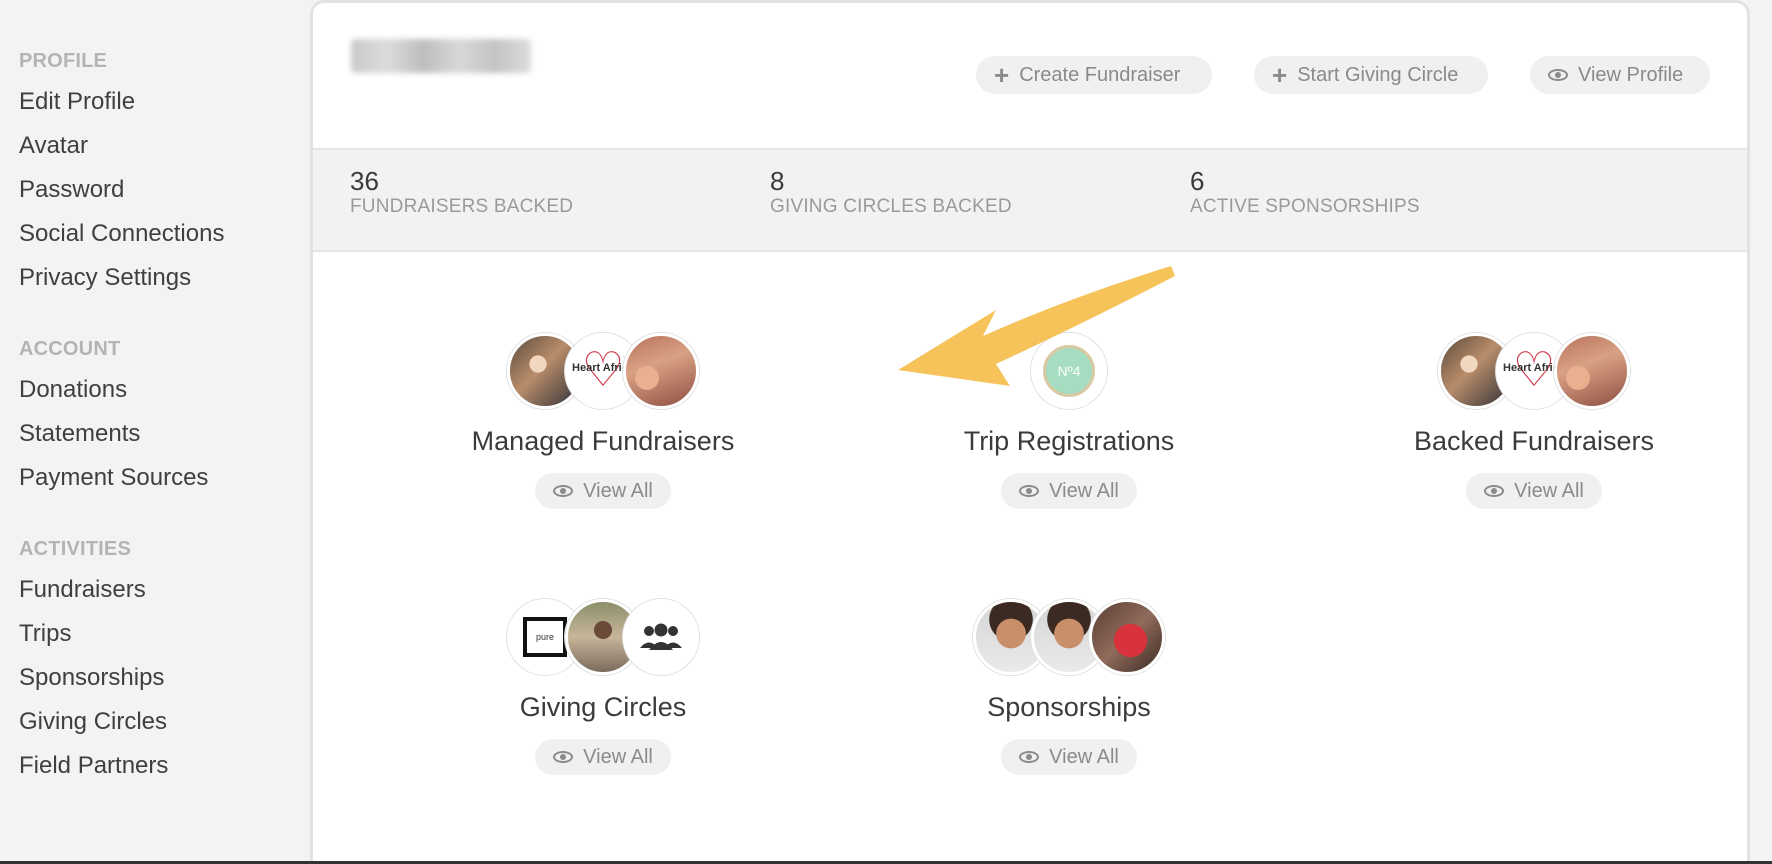 Image resolution: width=1772 pixels, height=864 pixels. Describe the element at coordinates (164, 390) in the screenshot. I see `sidebar-item-donations: Donations` at that location.